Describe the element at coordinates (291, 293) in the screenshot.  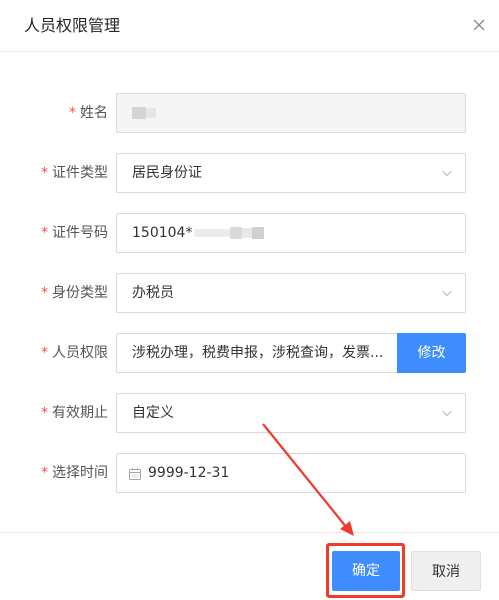
I see `identity-type-select: 办税员` at that location.